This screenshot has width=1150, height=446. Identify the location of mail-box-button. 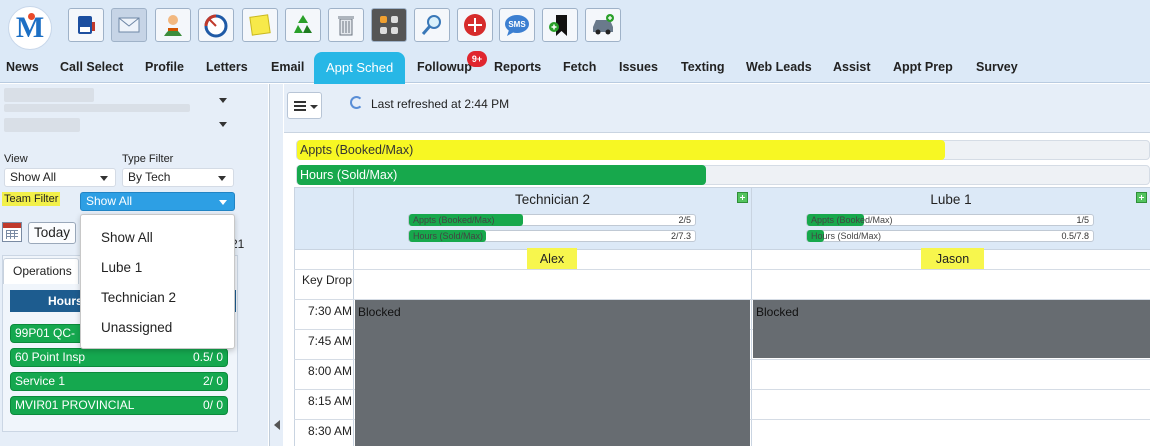
(86, 25).